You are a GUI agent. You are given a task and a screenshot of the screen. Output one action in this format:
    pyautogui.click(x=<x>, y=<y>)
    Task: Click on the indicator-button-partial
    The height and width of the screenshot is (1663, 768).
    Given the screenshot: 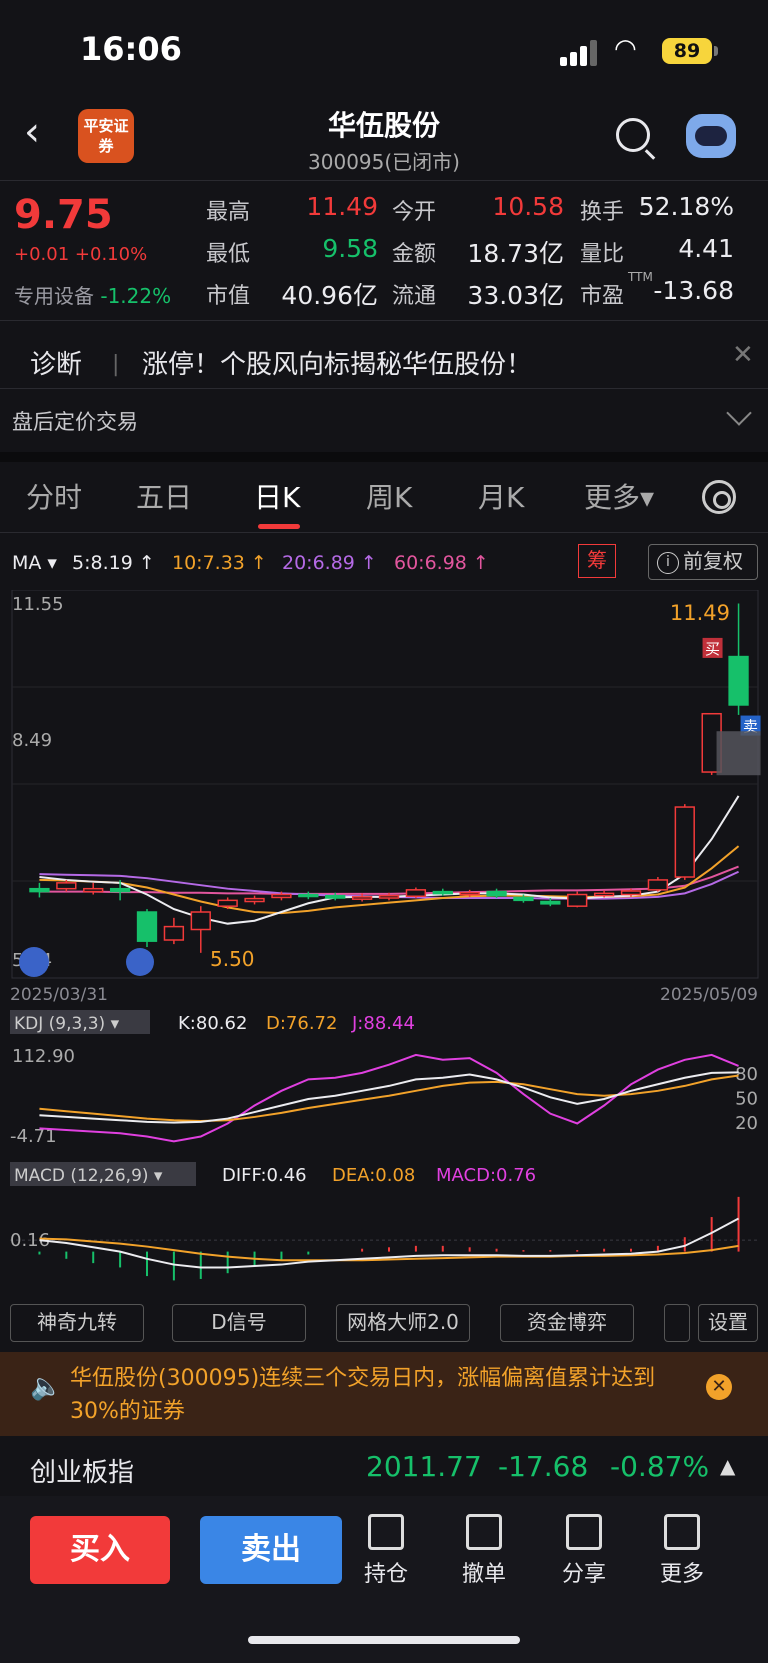 What is the action you would take?
    pyautogui.click(x=677, y=1323)
    